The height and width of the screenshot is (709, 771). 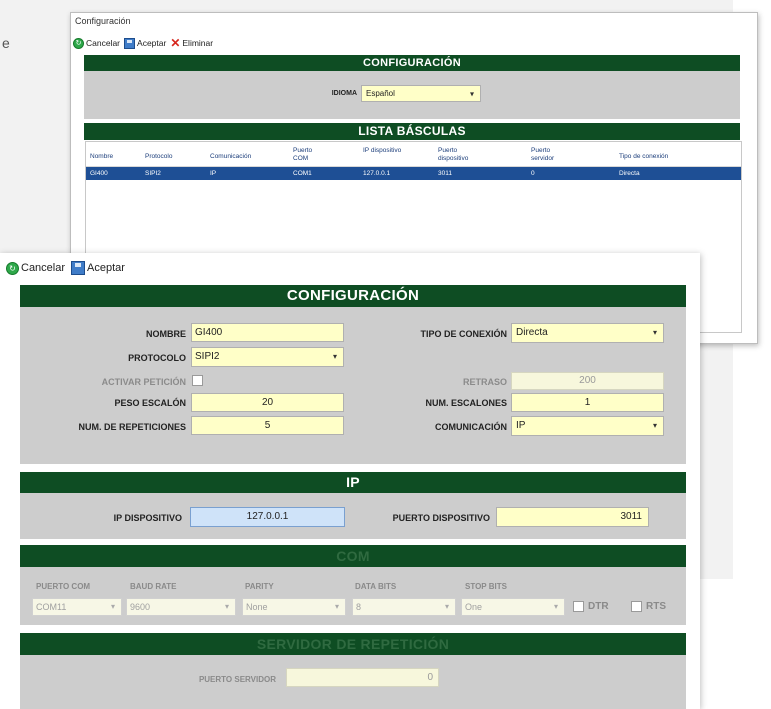 What do you see at coordinates (421, 93) in the screenshot?
I see `language-select: Español ▾` at bounding box center [421, 93].